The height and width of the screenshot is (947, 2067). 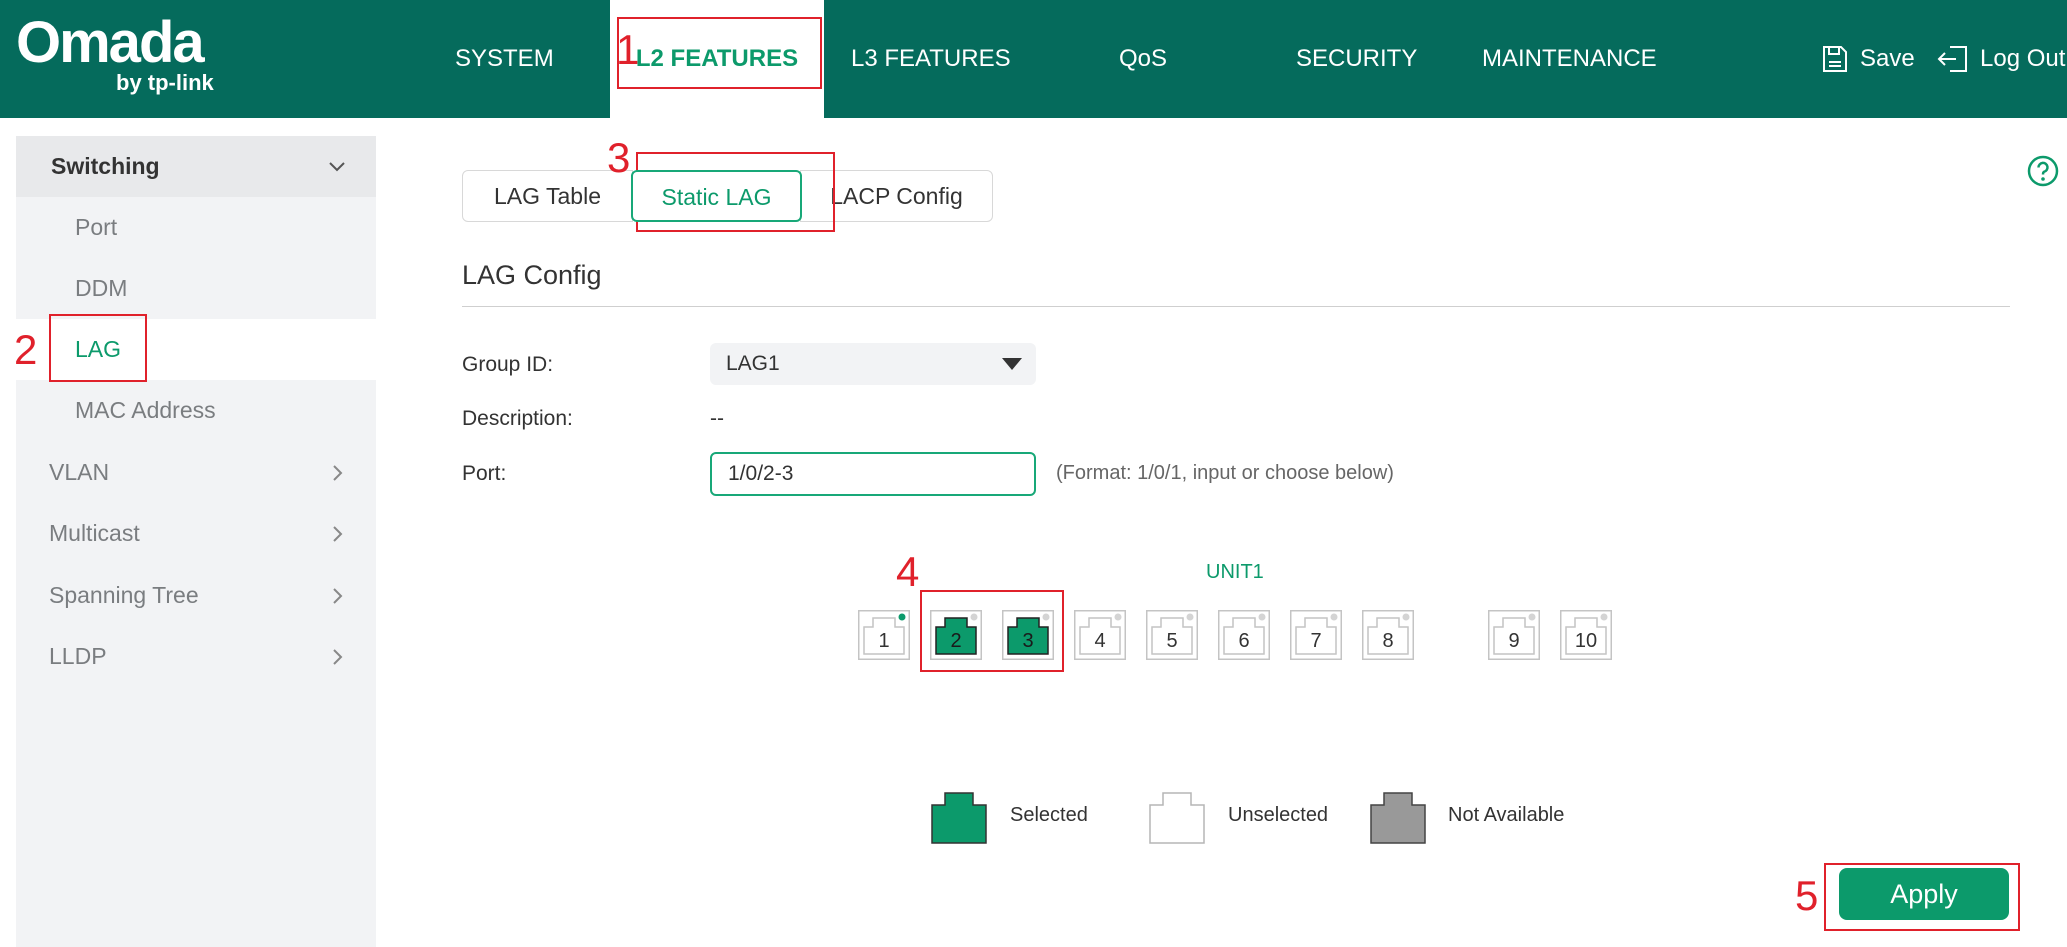 What do you see at coordinates (1049, 815) in the screenshot?
I see `legend-selected: Selected` at bounding box center [1049, 815].